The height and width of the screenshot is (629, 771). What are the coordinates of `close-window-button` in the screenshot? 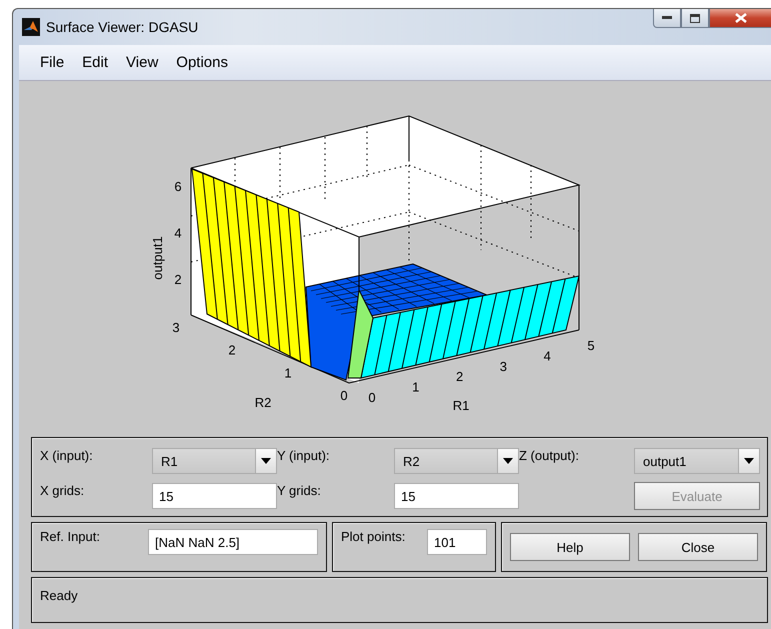 It's located at (740, 18).